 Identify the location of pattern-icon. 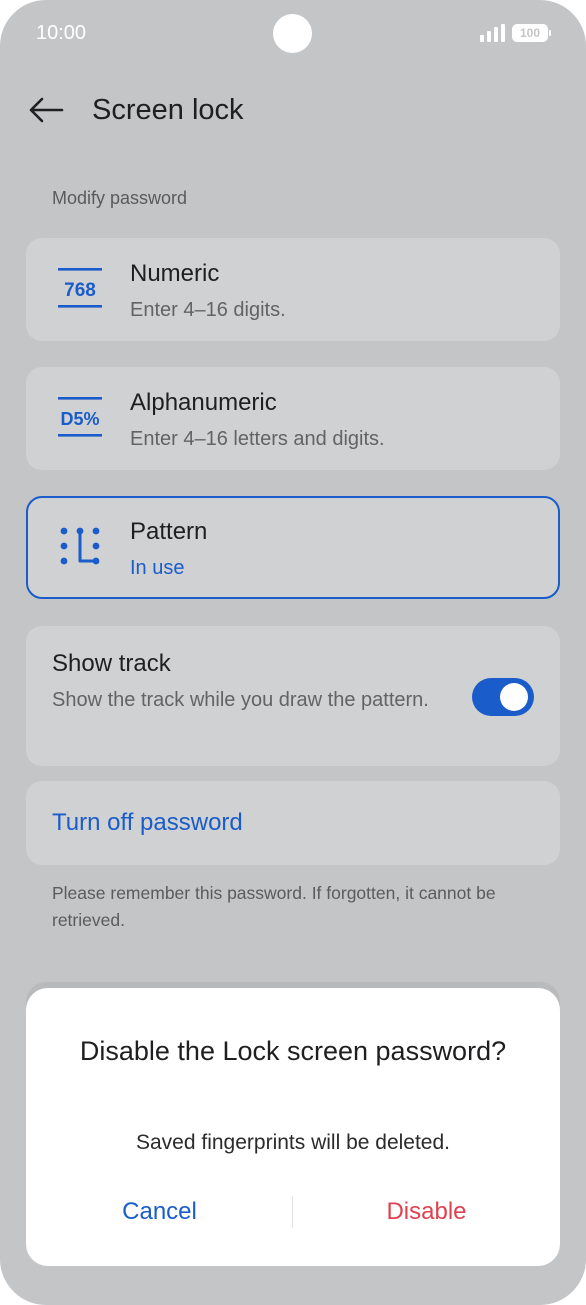
(80, 546).